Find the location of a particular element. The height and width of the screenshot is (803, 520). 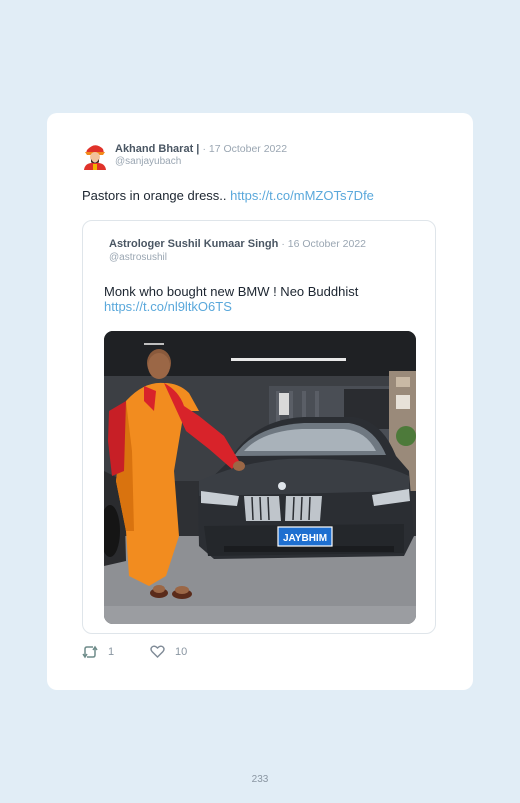

quoted-tweet-body: Monk who bought new BMW ! Neo Buddhist is located at coordinates (231, 291).